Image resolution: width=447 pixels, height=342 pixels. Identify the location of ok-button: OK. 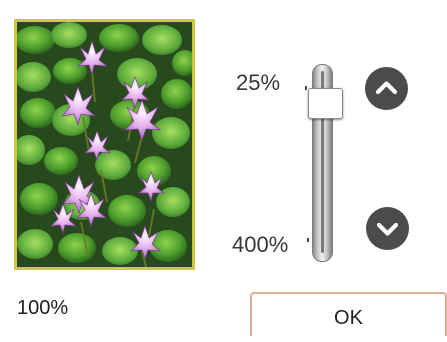
(348, 314).